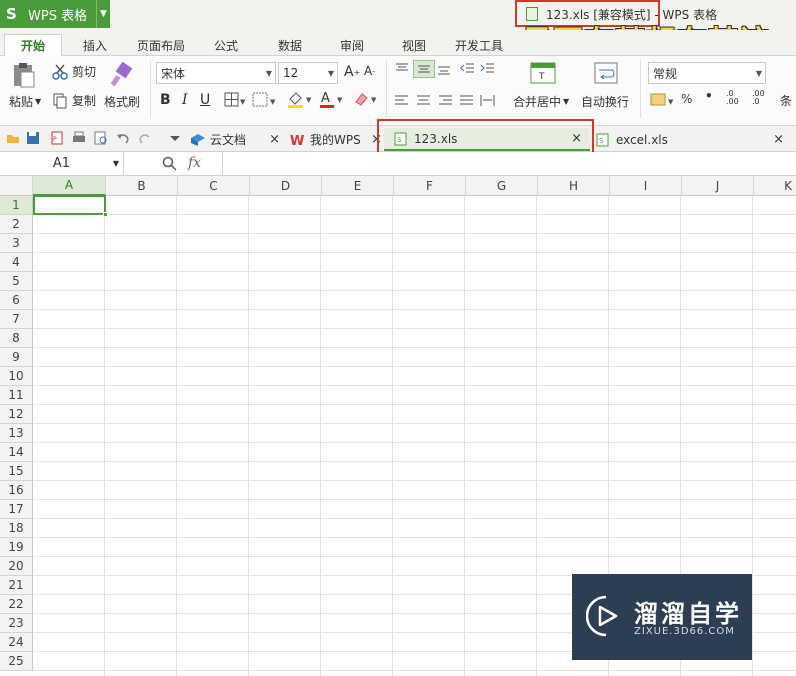 The height and width of the screenshot is (676, 796). Describe the element at coordinates (142, 186) in the screenshot. I see `column-header: B` at that location.